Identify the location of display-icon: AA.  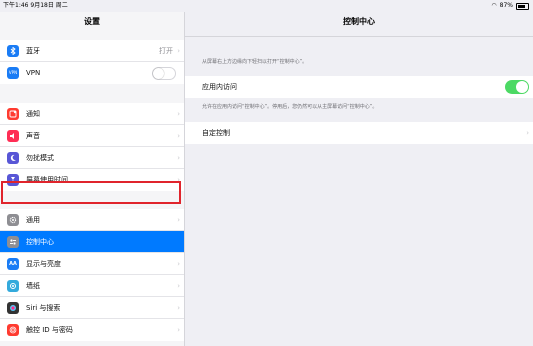
(13, 263).